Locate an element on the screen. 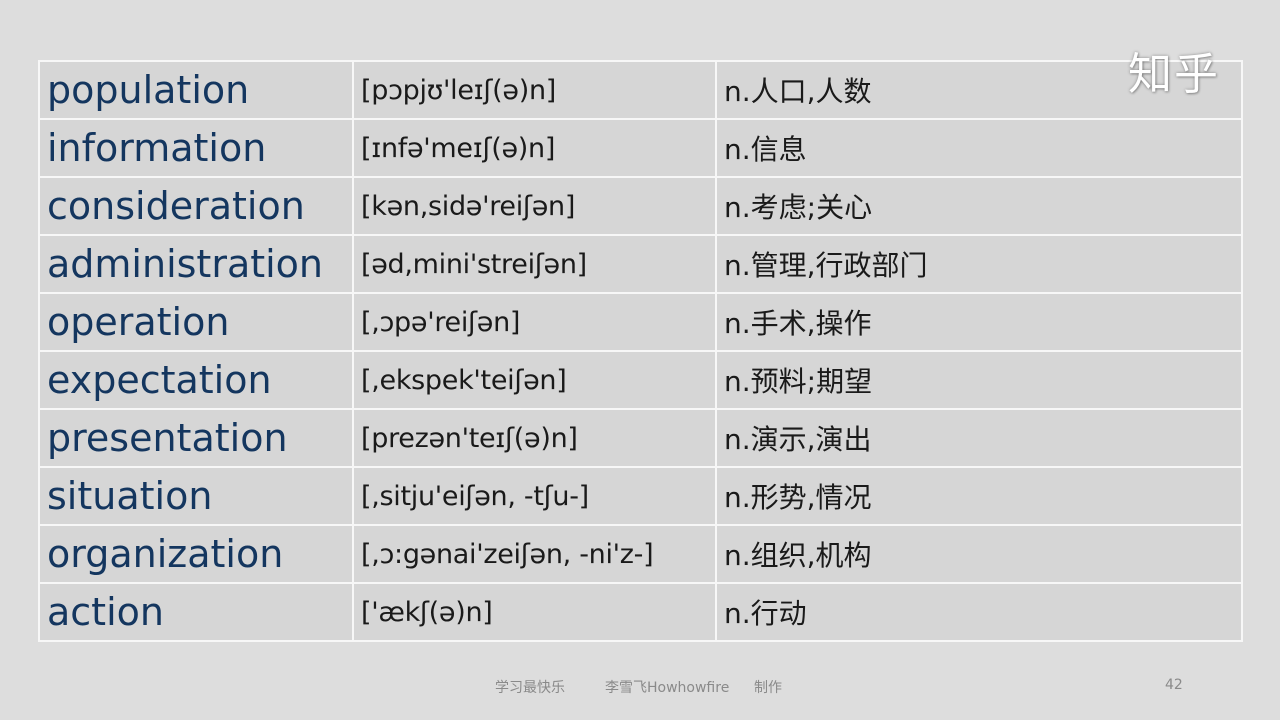 The width and height of the screenshot is (1280, 720). table-row: operation [,ɔpə'reiʃən] n.手术,操作 is located at coordinates (640, 322).